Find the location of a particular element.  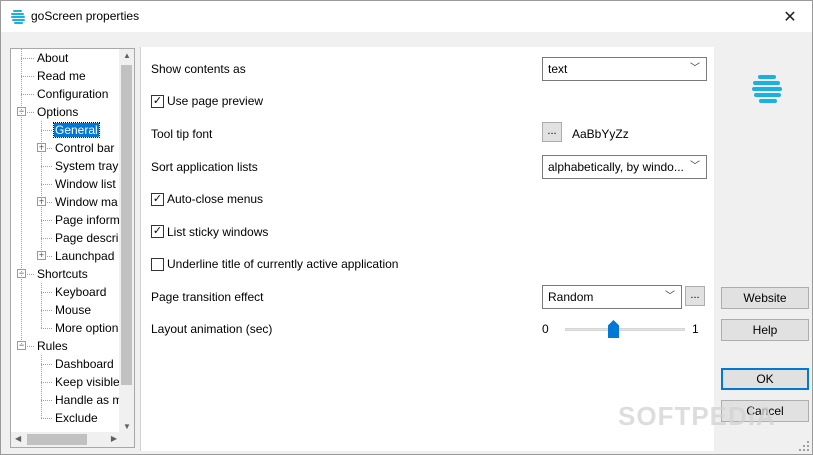

tree-item-label: Read me is located at coordinates (61, 76).